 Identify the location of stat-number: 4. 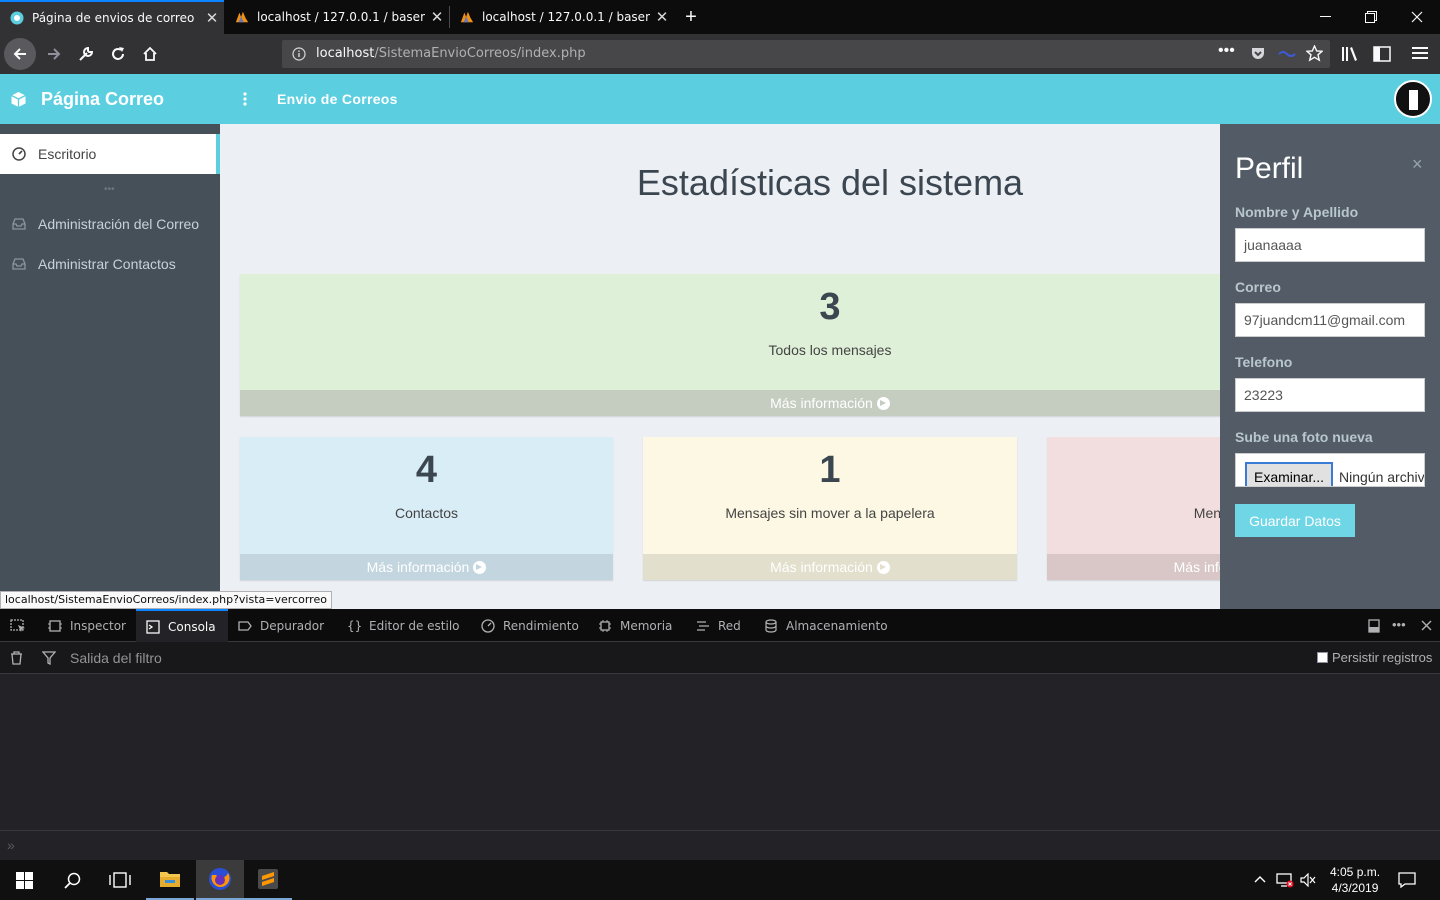
(426, 470).